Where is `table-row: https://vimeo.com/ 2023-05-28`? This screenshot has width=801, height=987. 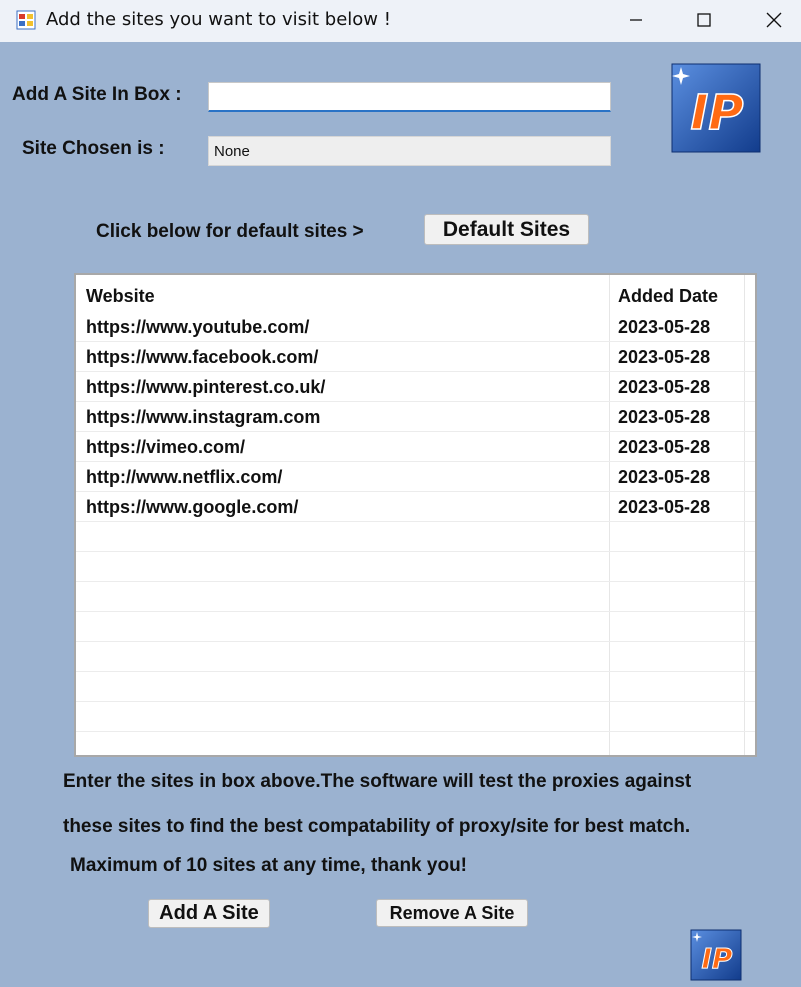 table-row: https://vimeo.com/ 2023-05-28 is located at coordinates (415, 447).